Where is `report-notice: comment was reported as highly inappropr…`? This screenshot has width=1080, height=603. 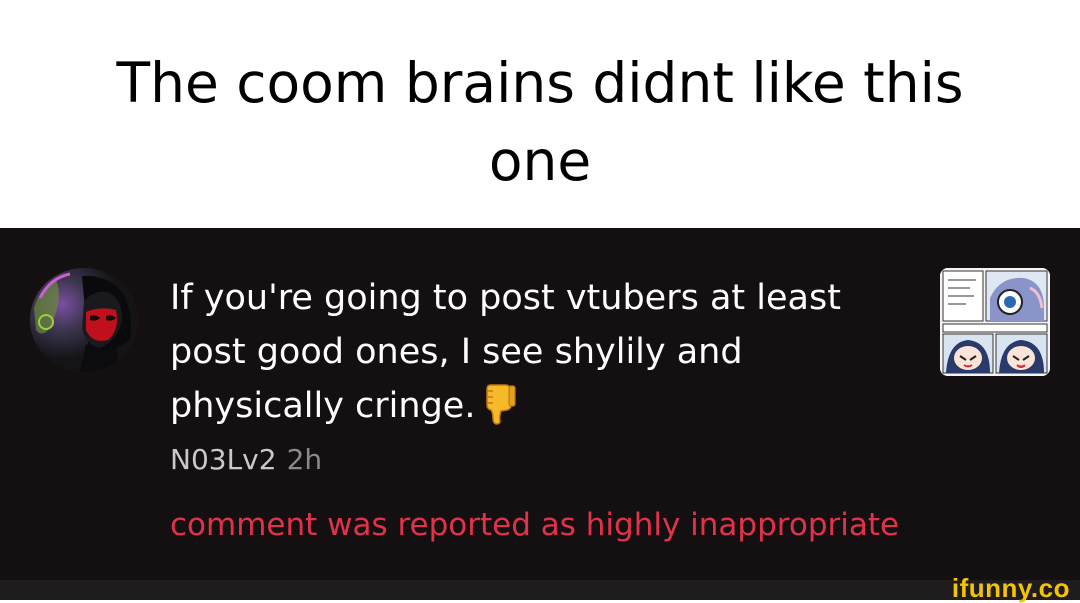 report-notice: comment was reported as highly inappropr… is located at coordinates (535, 525).